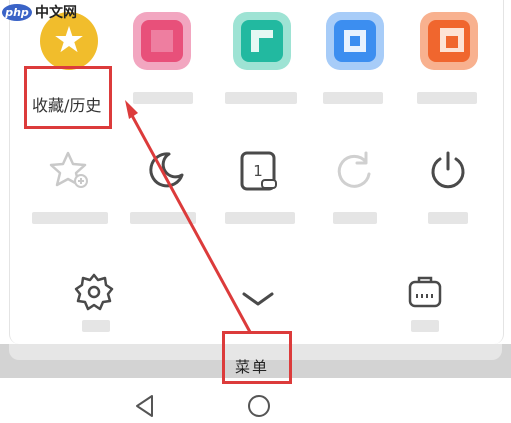  Describe the element at coordinates (56, 13) in the screenshot. I see `watermark-text: 中文网` at that location.